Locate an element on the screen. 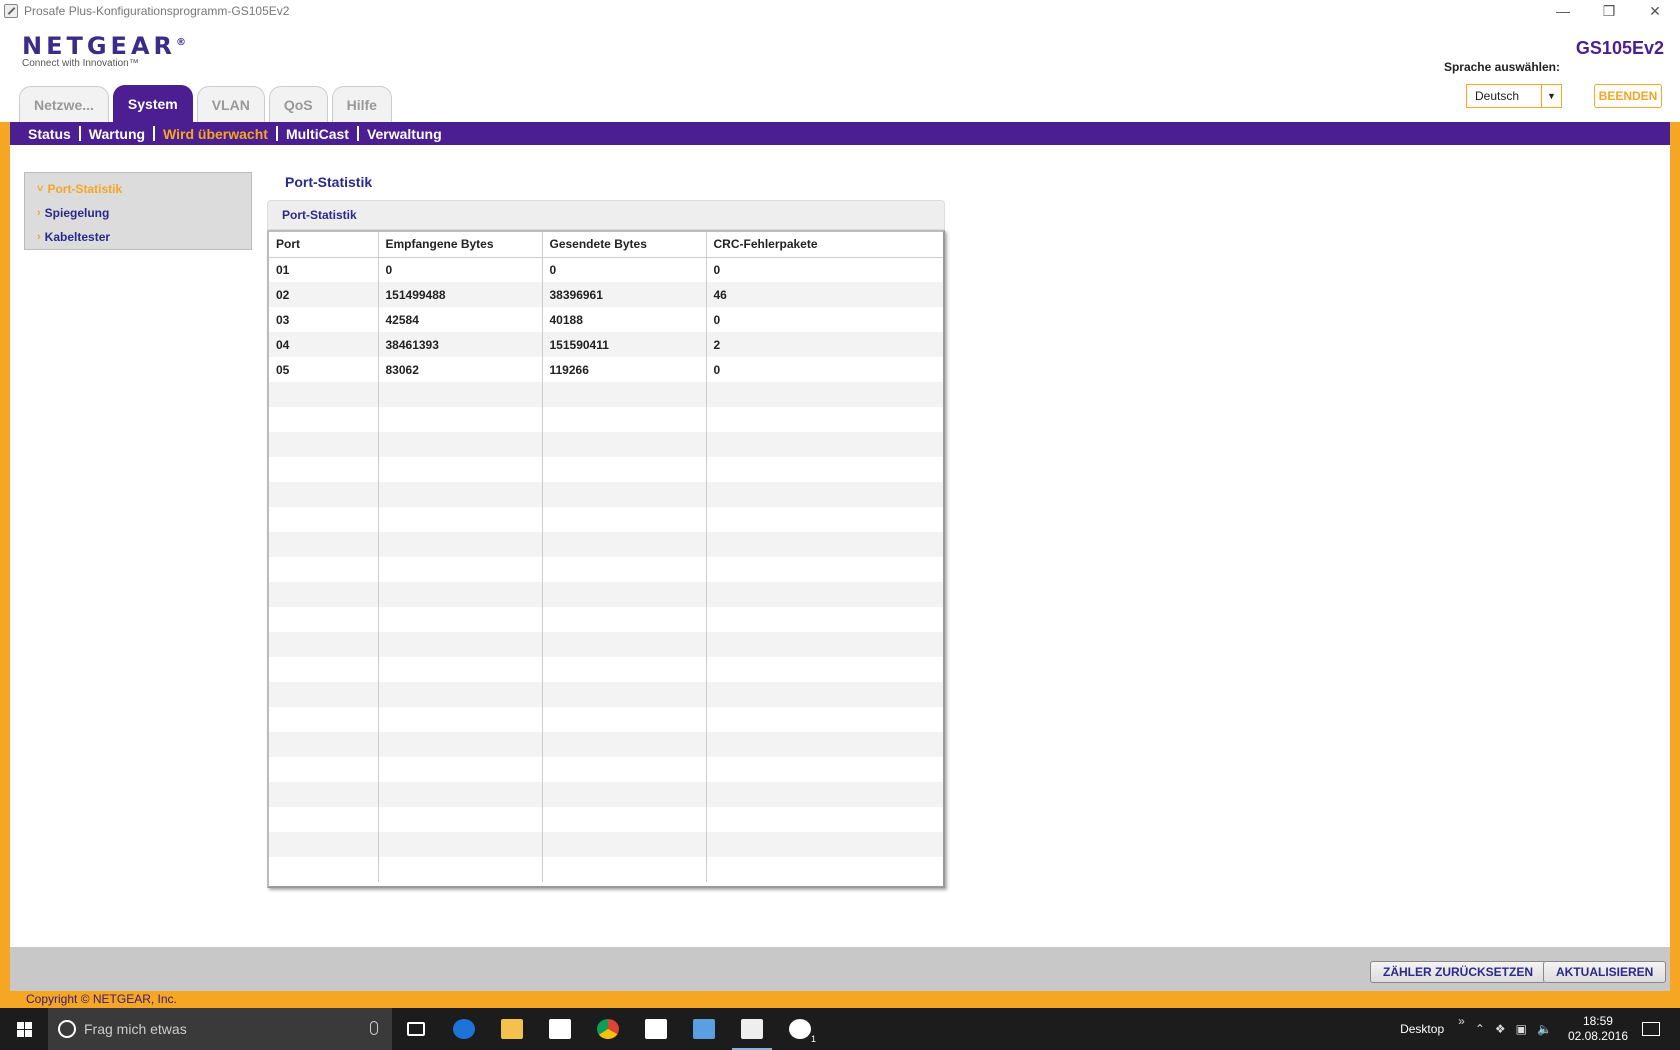  taskbar-app-grid is located at coordinates (656, 1029).